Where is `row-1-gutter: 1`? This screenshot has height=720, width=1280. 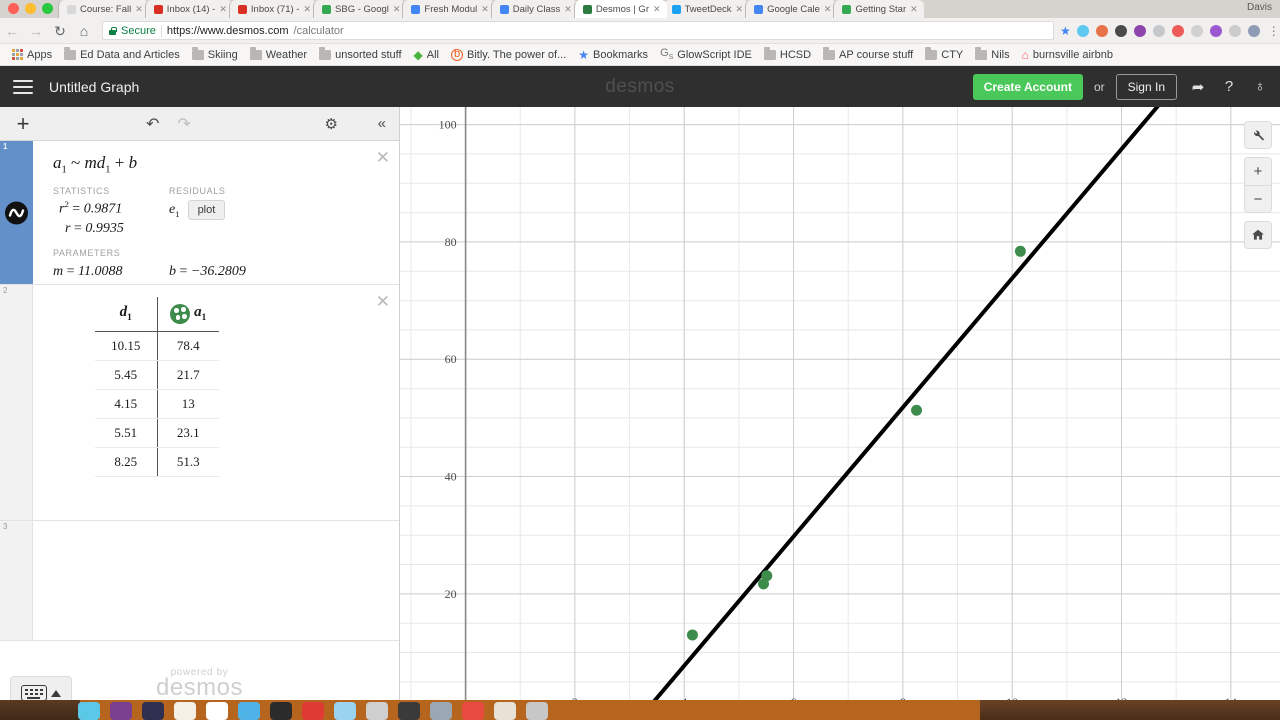 row-1-gutter: 1 is located at coordinates (16, 212).